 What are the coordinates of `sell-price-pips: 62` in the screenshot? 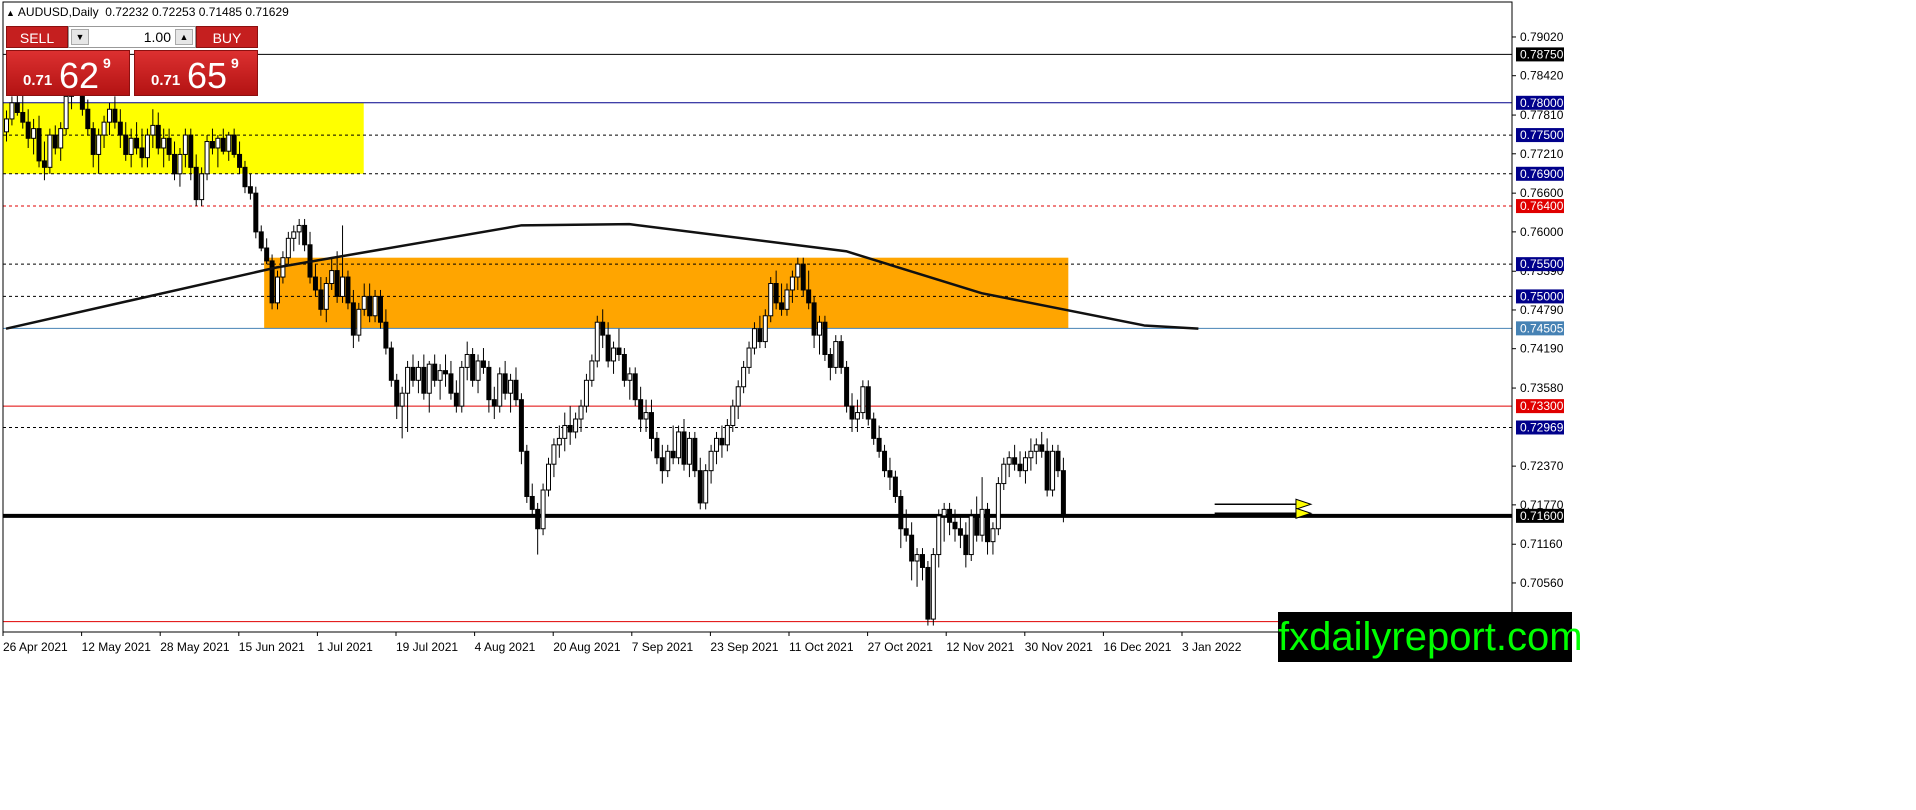 It's located at (79, 75).